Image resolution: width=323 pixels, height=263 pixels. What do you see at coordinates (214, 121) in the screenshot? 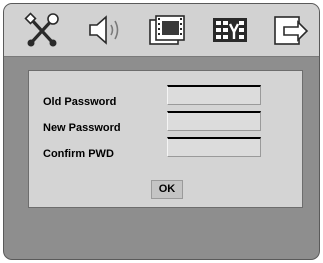
I see `new-password-field` at bounding box center [214, 121].